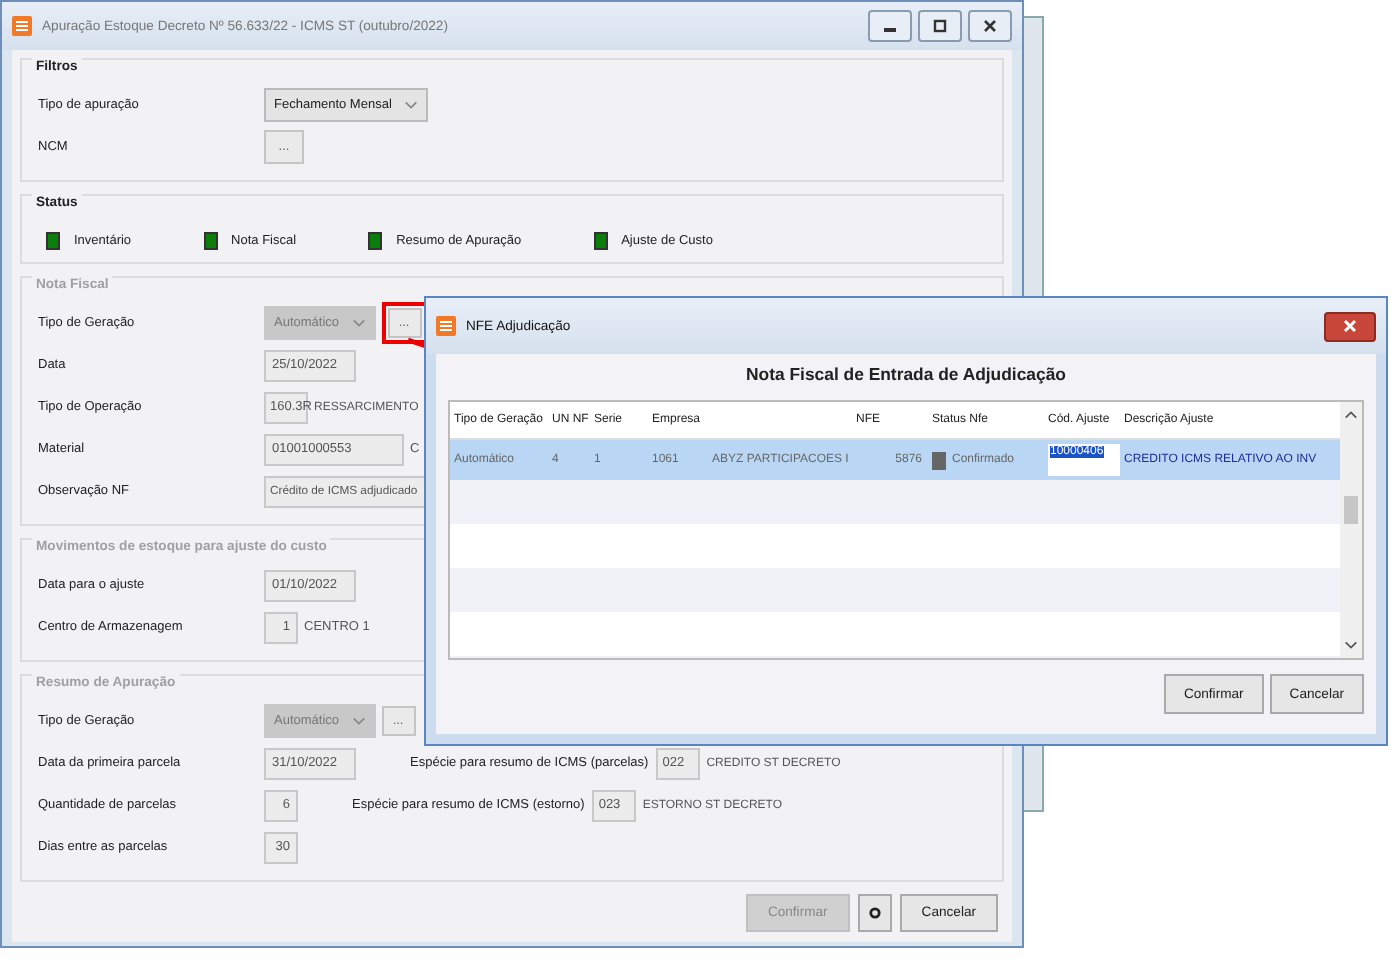  Describe the element at coordinates (906, 375) in the screenshot. I see `dialog-heading: Nota Fiscal de Entrada de Adjudicação` at that location.